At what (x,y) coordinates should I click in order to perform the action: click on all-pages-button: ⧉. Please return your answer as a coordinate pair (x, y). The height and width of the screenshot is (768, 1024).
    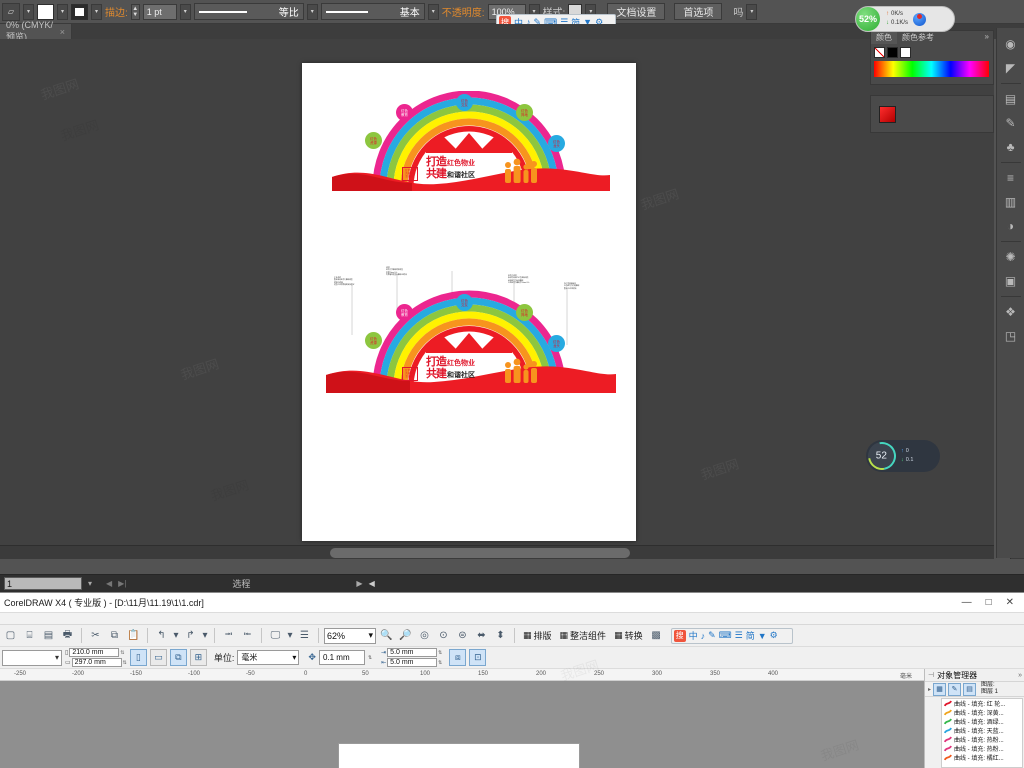
    Looking at the image, I should click on (178, 657).